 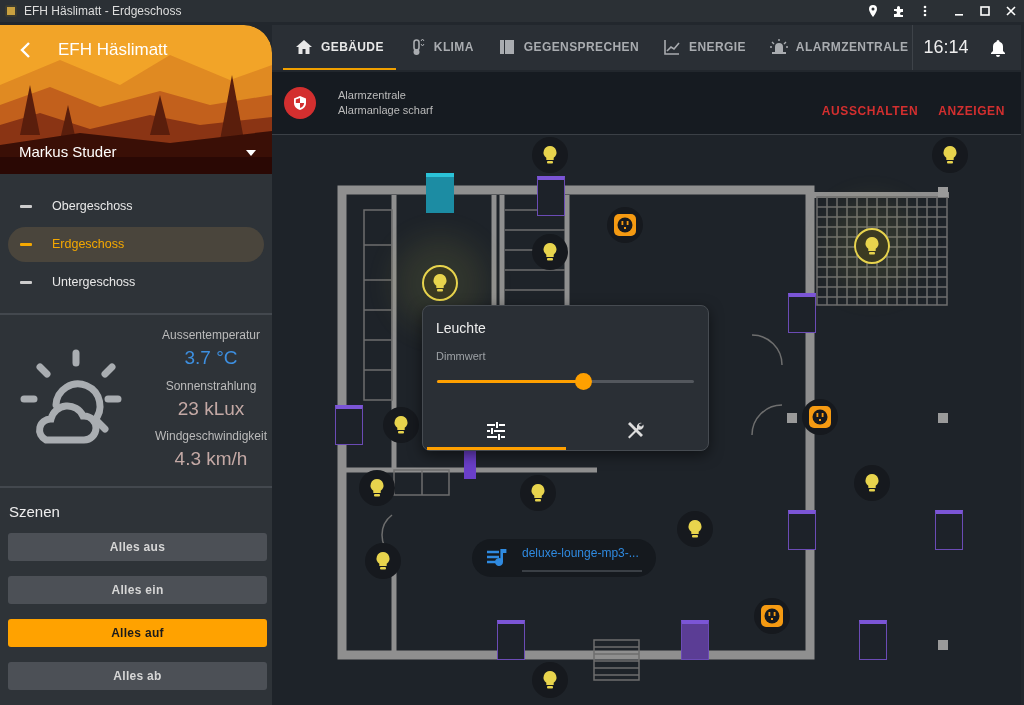 What do you see at coordinates (496, 430) in the screenshot?
I see `sliders-icon` at bounding box center [496, 430].